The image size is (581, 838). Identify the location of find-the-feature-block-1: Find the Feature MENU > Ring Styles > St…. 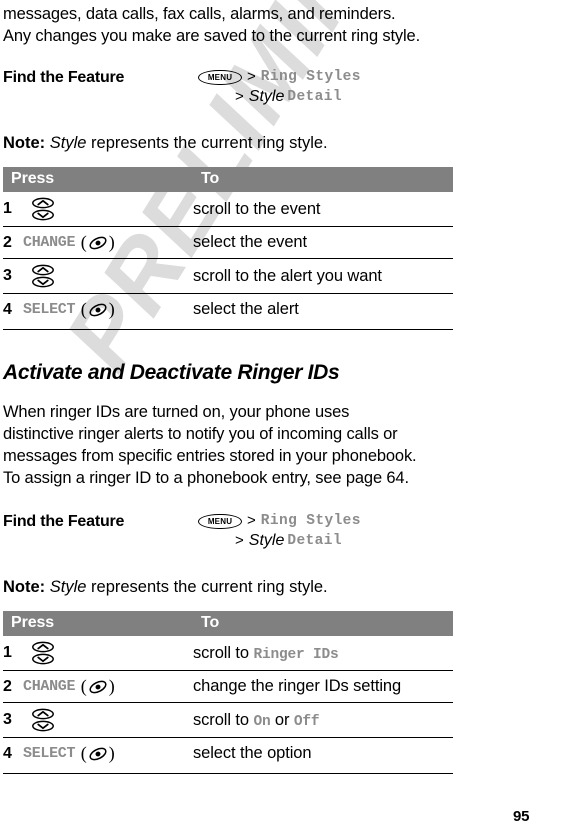
(242, 87).